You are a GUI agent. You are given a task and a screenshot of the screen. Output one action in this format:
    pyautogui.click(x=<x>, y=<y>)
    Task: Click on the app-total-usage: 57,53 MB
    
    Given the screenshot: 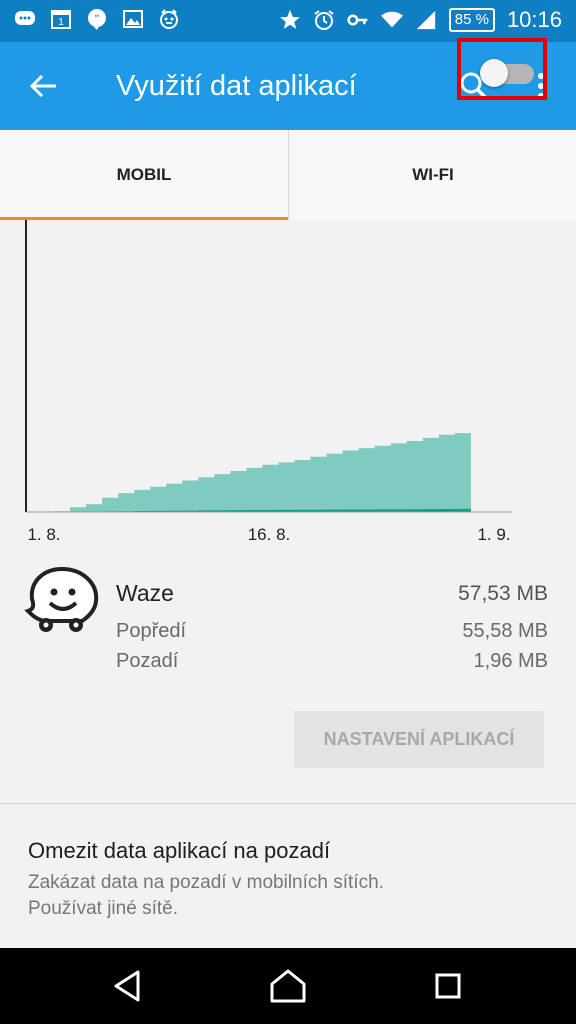 What is the action you would take?
    pyautogui.click(x=503, y=593)
    